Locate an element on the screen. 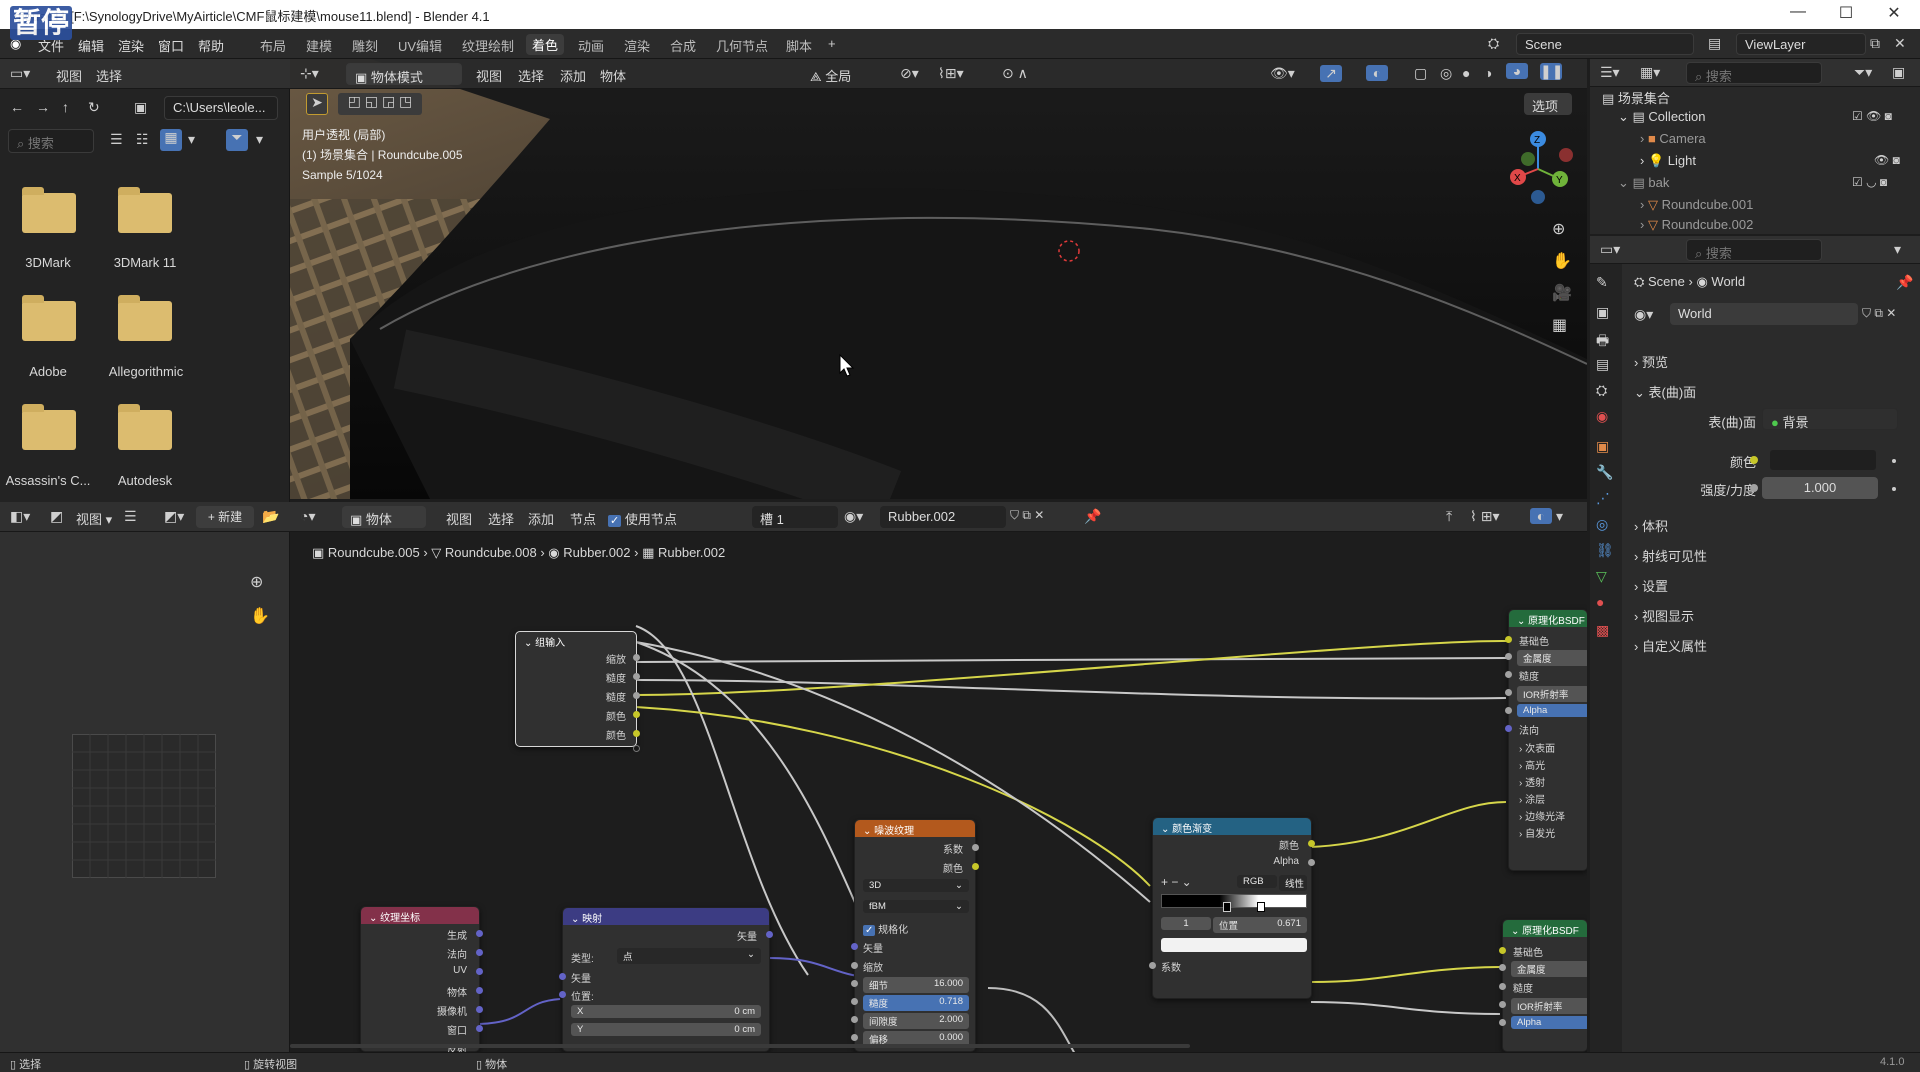 The width and height of the screenshot is (1920, 1072). forward-icon: → is located at coordinates (43, 107).